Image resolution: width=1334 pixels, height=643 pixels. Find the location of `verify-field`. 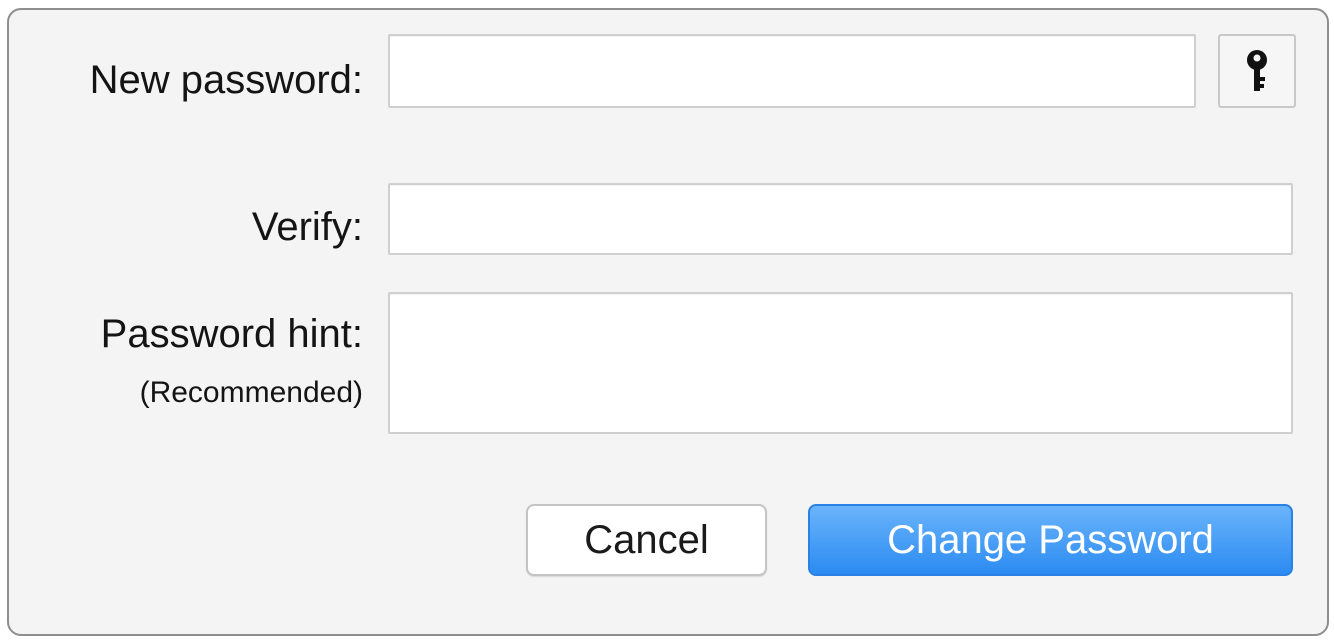

verify-field is located at coordinates (840, 219).